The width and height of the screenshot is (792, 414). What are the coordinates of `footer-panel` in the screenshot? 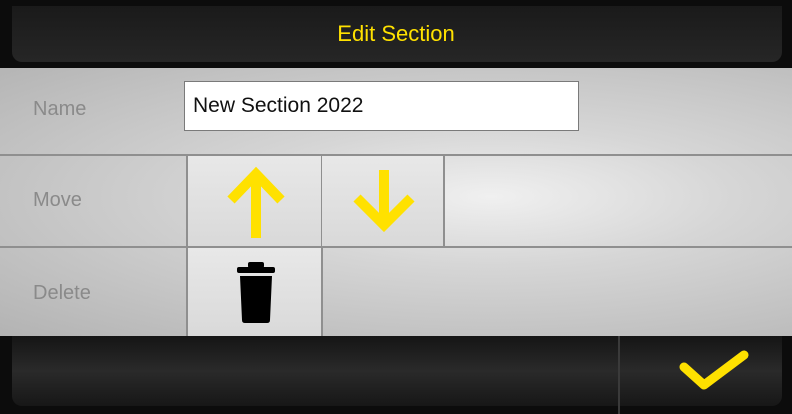 It's located at (315, 371).